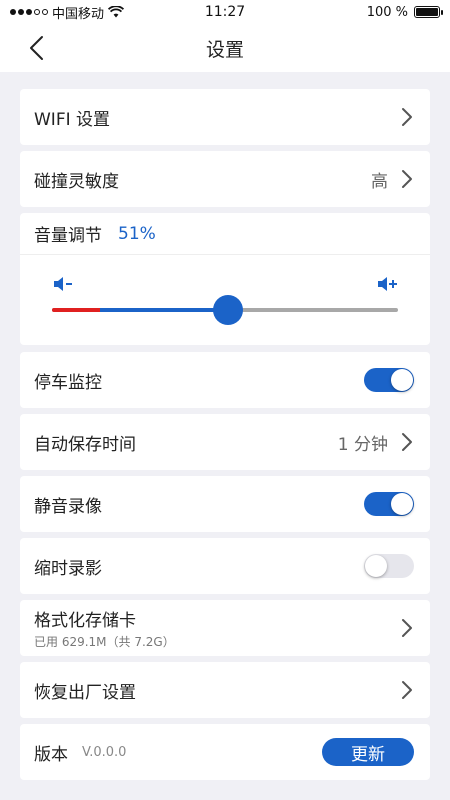 This screenshot has width=450, height=800. What do you see at coordinates (389, 504) in the screenshot?
I see `mute-recording-toggle` at bounding box center [389, 504].